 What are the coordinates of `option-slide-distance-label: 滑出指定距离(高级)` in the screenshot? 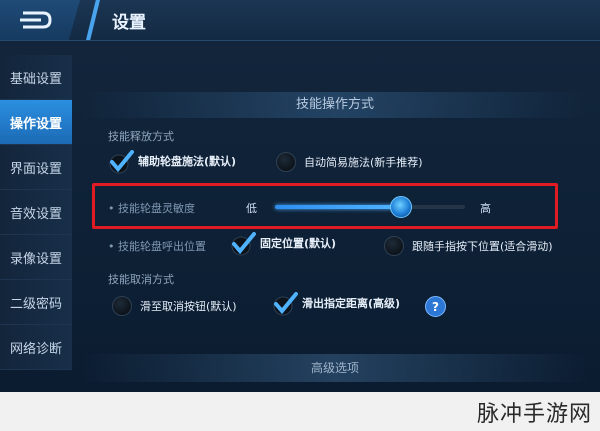 It's located at (351, 303).